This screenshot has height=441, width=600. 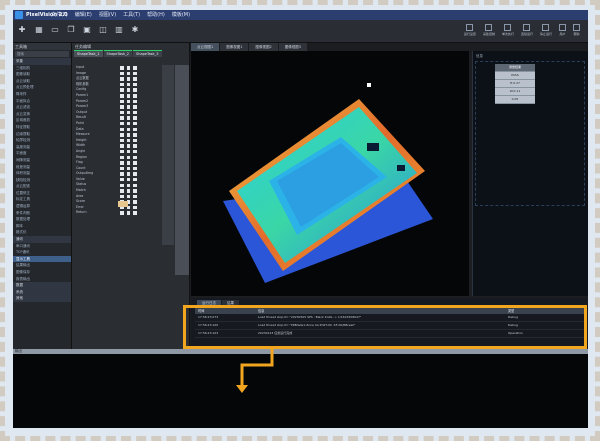 What do you see at coordinates (42, 140) in the screenshot?
I see `toolbox-item: 轮廓检测` at bounding box center [42, 140].